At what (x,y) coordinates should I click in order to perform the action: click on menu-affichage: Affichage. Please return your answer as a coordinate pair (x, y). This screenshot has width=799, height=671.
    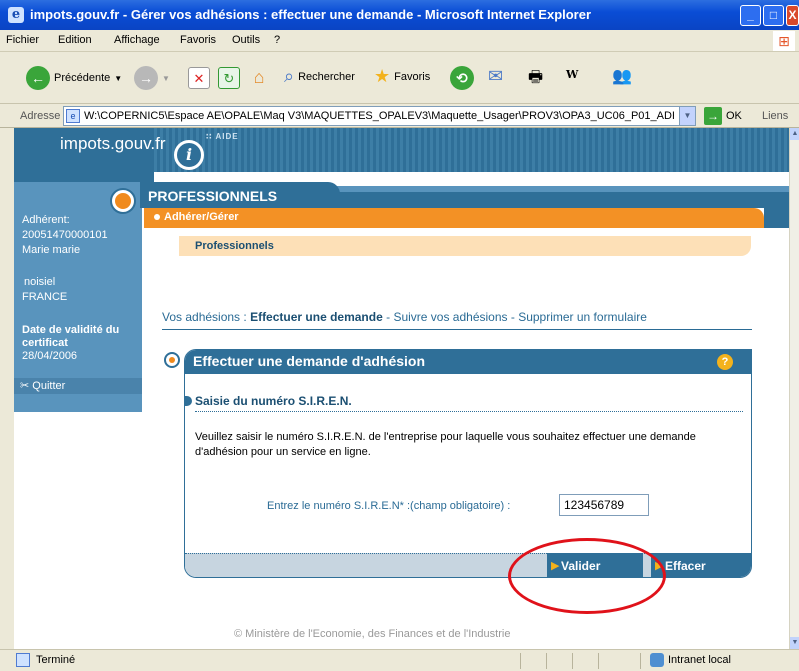
    Looking at the image, I should click on (137, 40).